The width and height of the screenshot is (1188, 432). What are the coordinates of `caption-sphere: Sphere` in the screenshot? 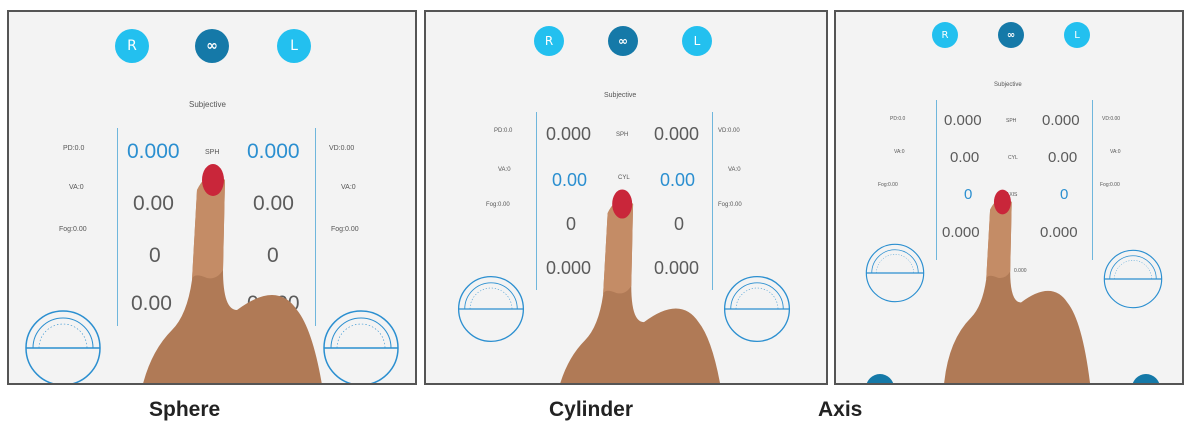 It's located at (185, 409).